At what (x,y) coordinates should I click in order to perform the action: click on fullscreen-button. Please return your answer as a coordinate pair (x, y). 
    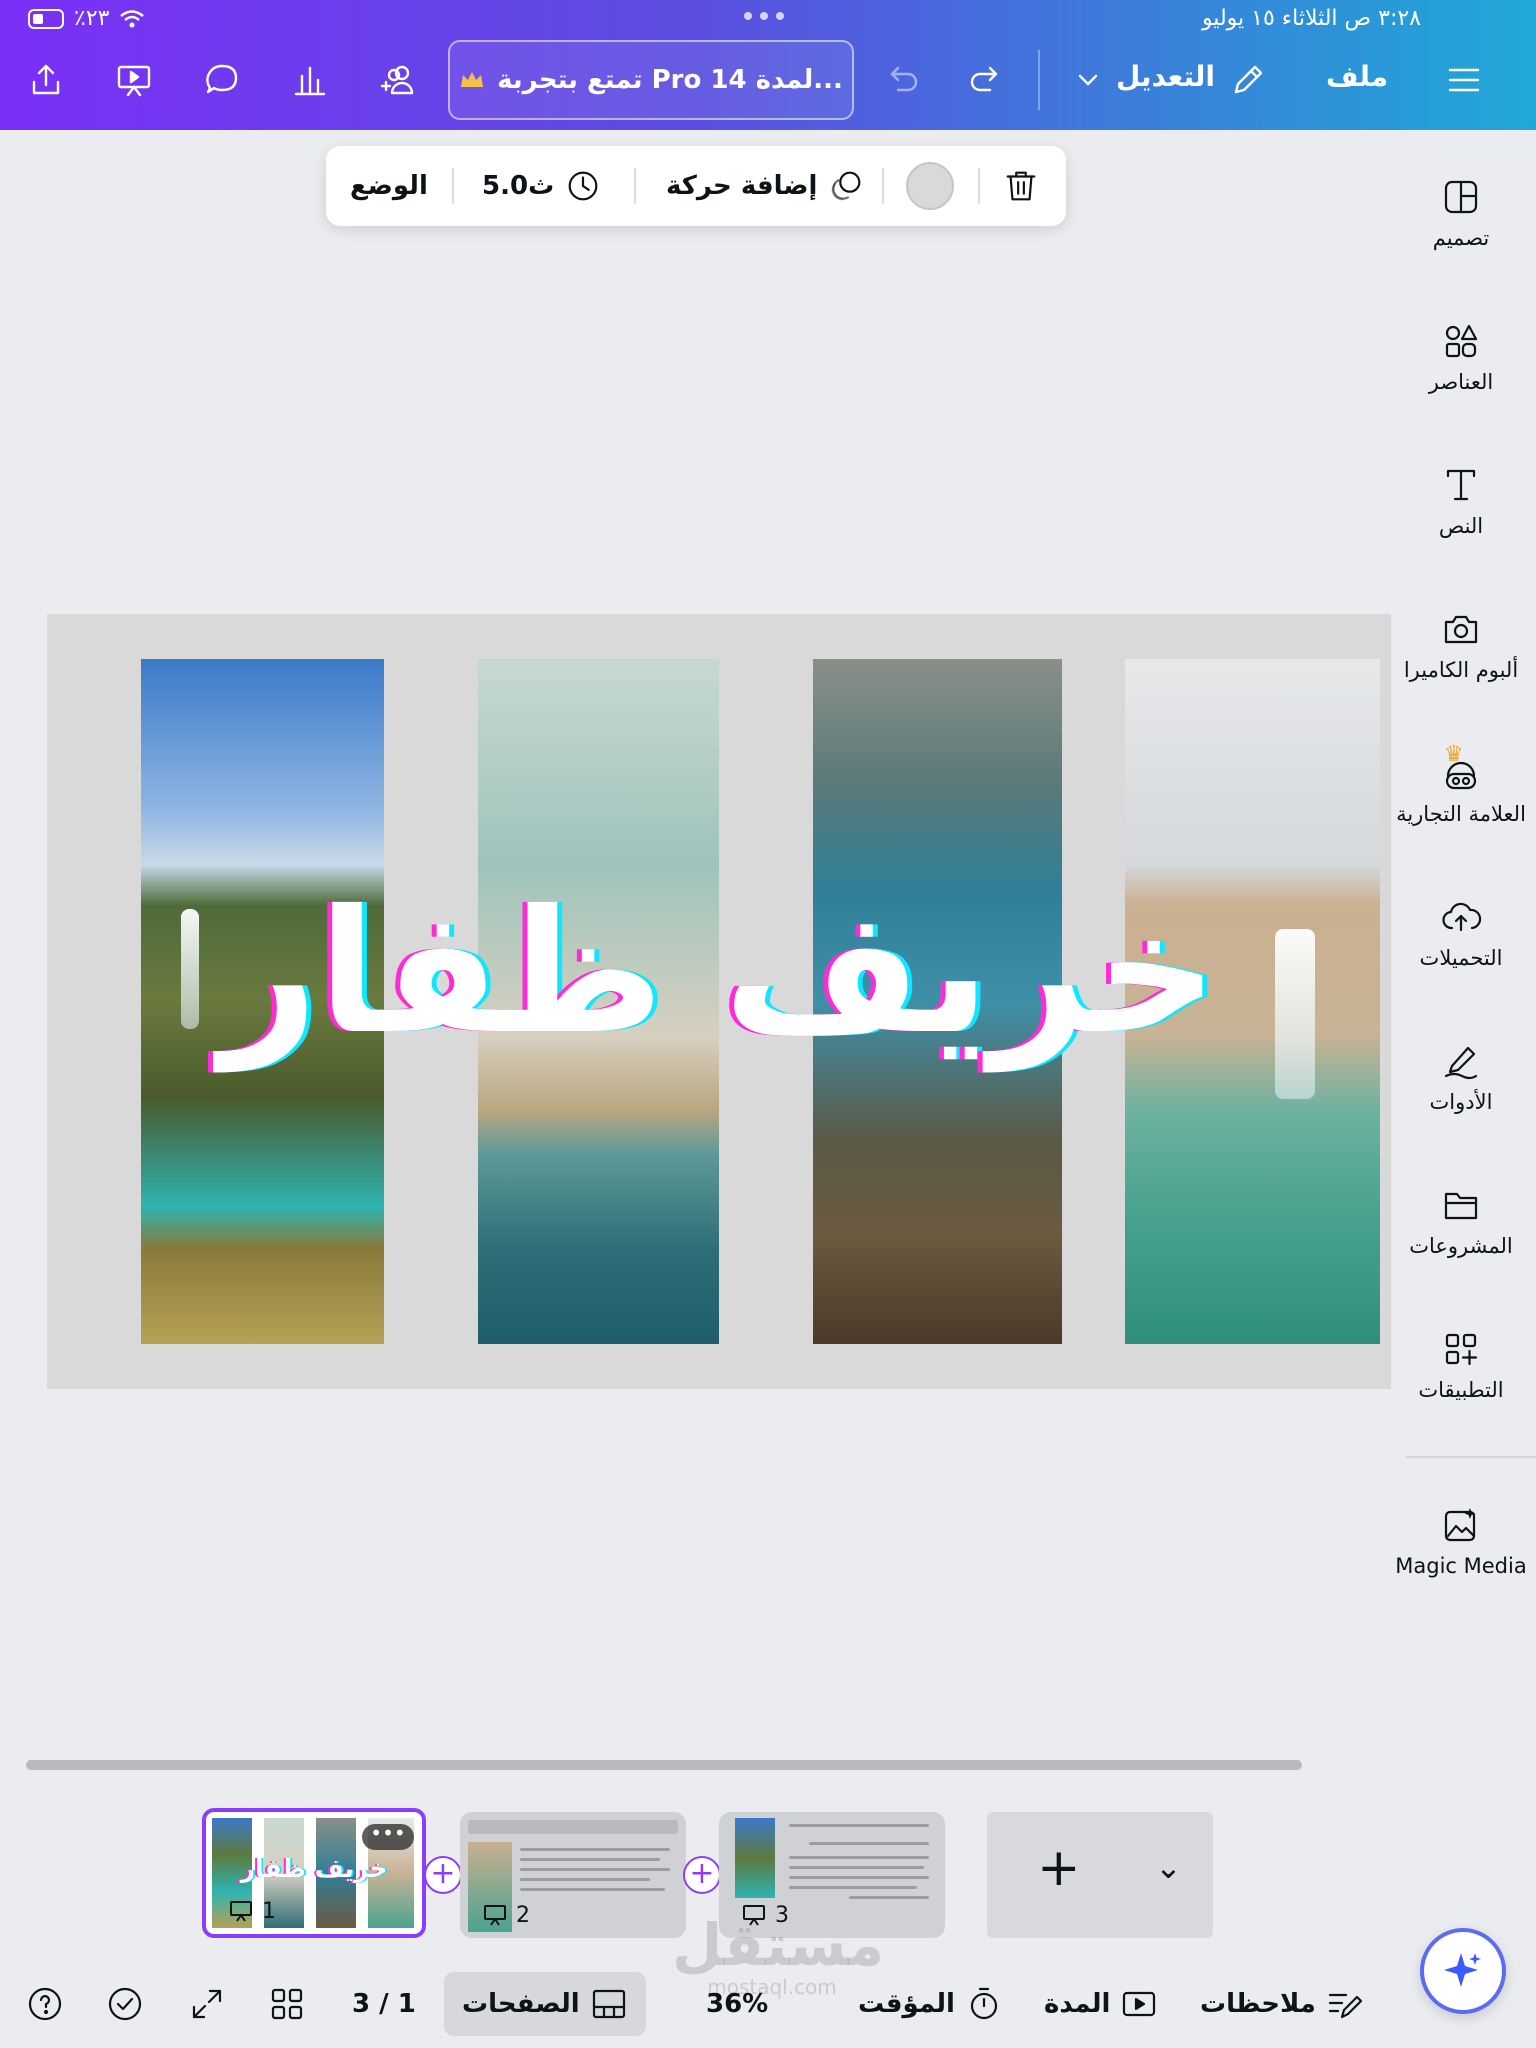
    Looking at the image, I should click on (207, 2004).